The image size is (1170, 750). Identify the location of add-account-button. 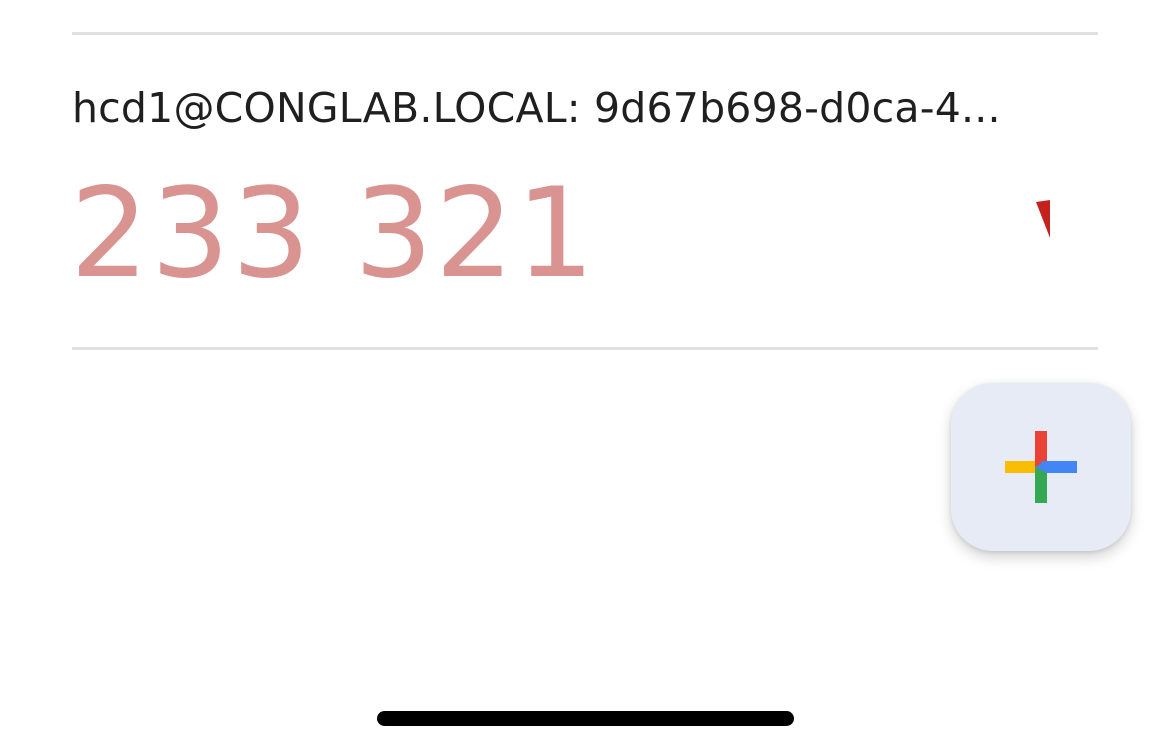
(1041, 467).